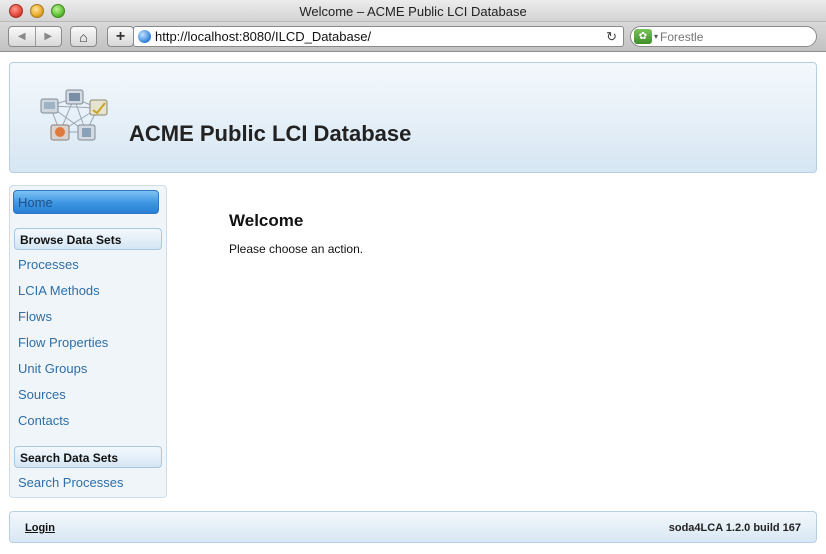  What do you see at coordinates (74, 115) in the screenshot?
I see `network-logo-icon` at bounding box center [74, 115].